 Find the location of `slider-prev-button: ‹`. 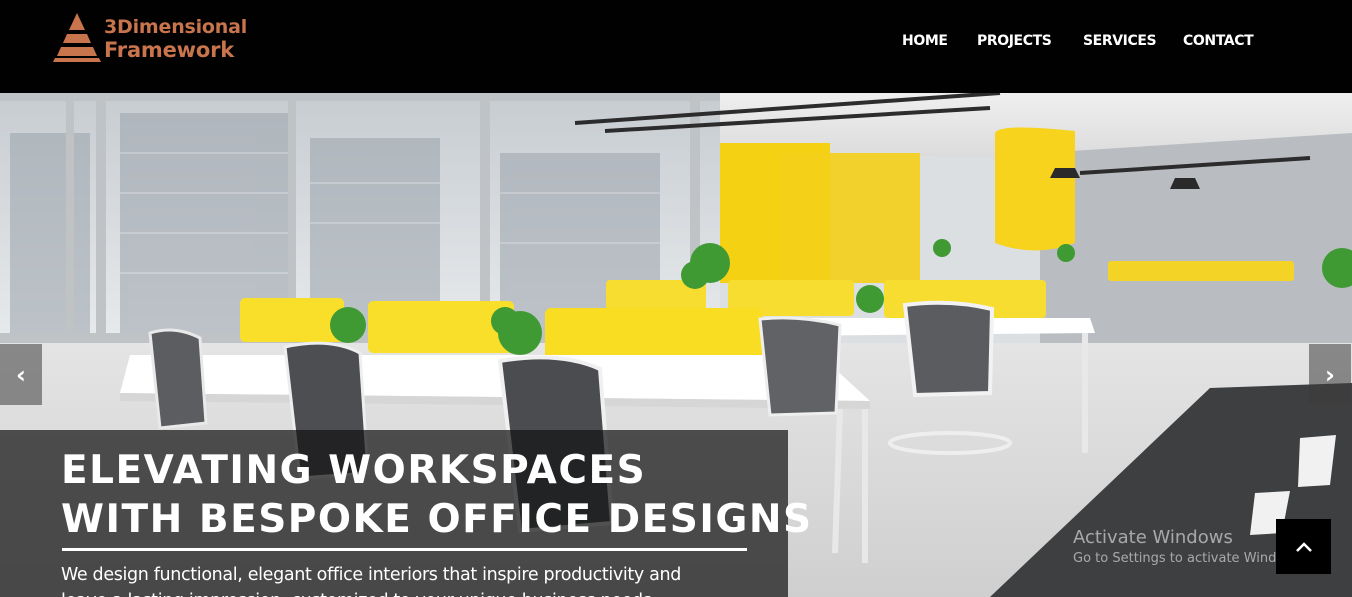

slider-prev-button: ‹ is located at coordinates (21, 374).